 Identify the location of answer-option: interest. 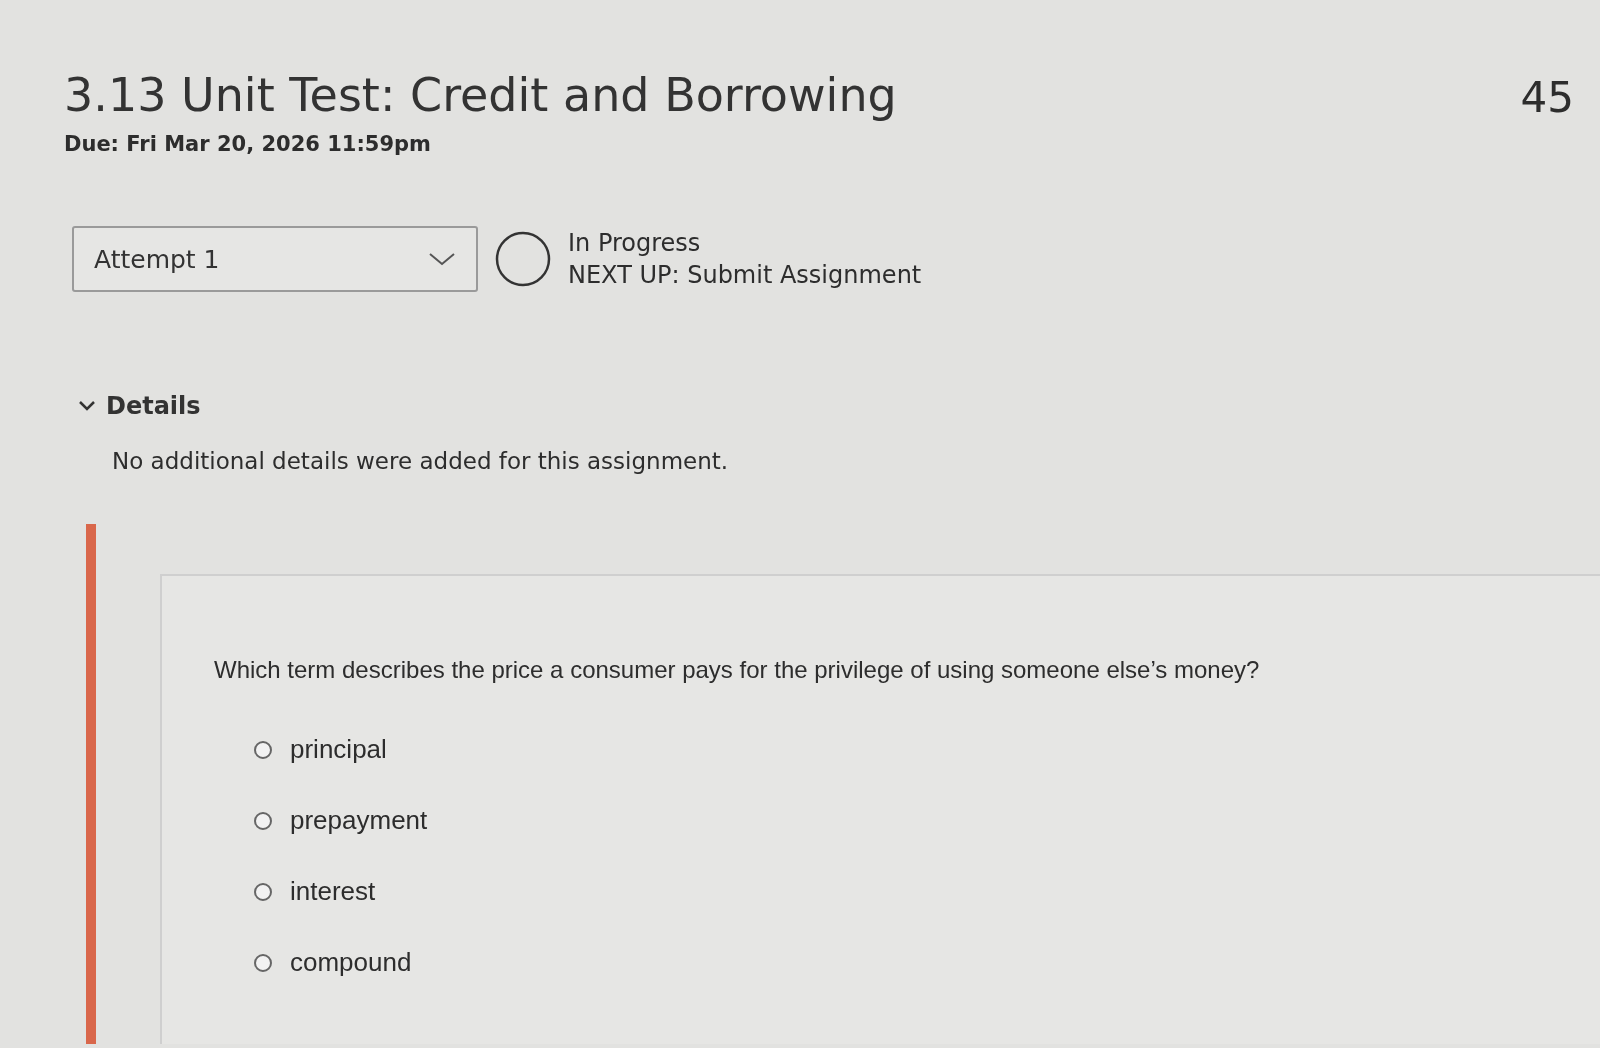
(315, 891).